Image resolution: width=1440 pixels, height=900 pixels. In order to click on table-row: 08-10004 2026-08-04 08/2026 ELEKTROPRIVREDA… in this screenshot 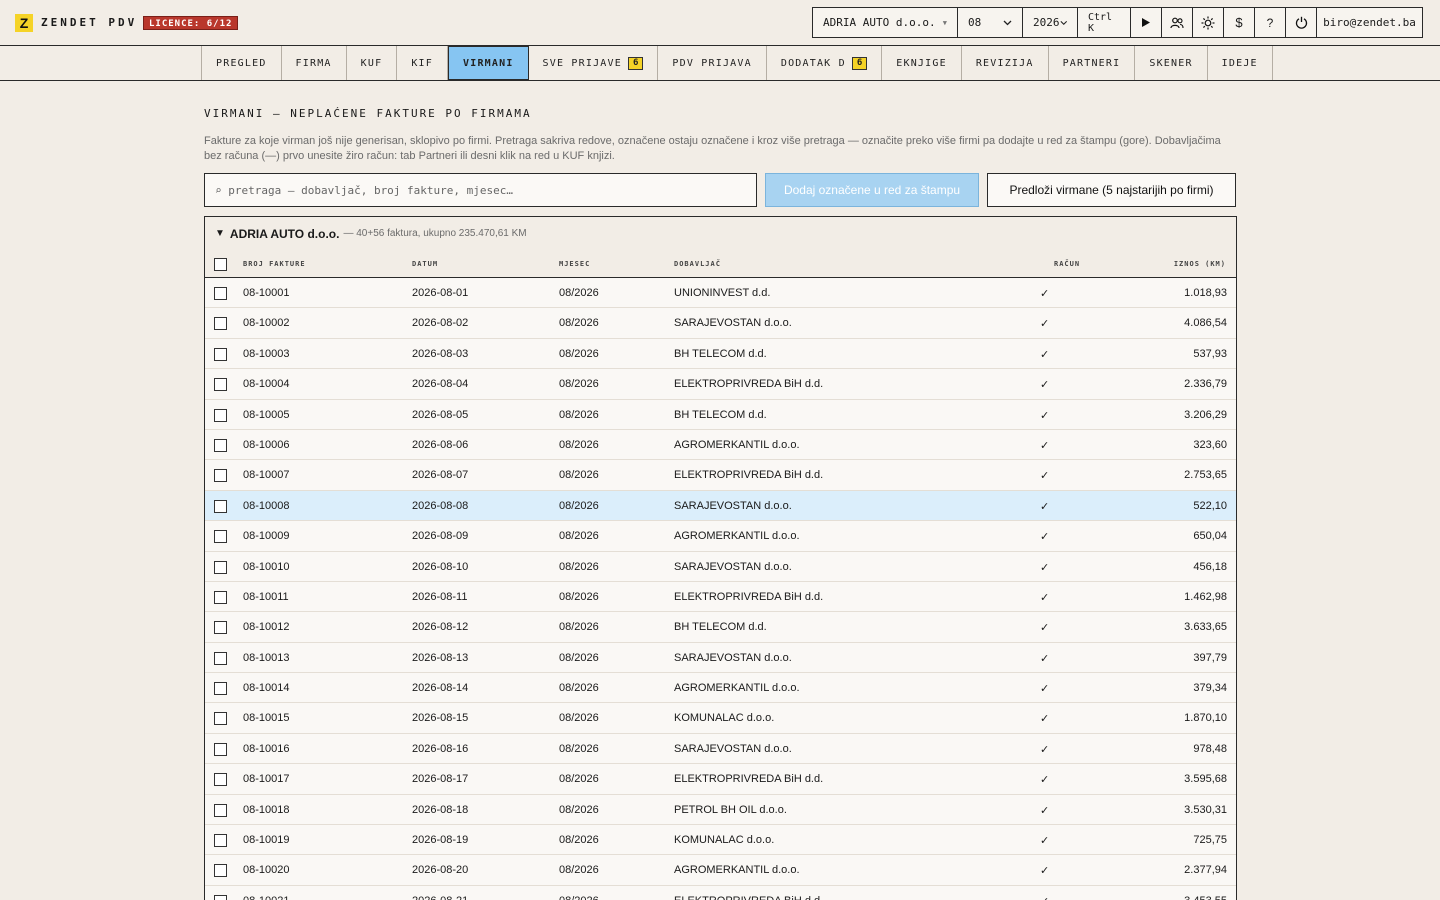, I will do `click(720, 384)`.